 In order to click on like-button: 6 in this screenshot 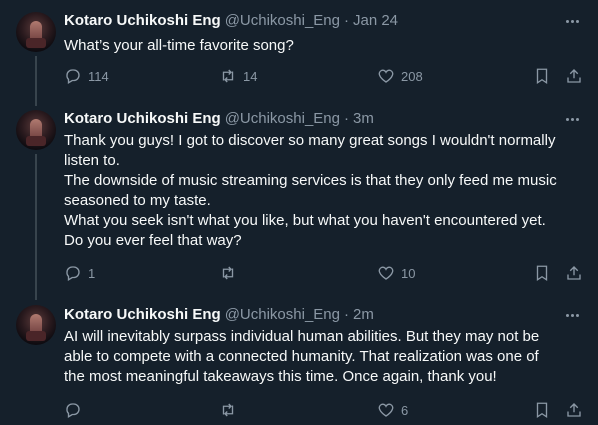, I will do `click(392, 410)`.